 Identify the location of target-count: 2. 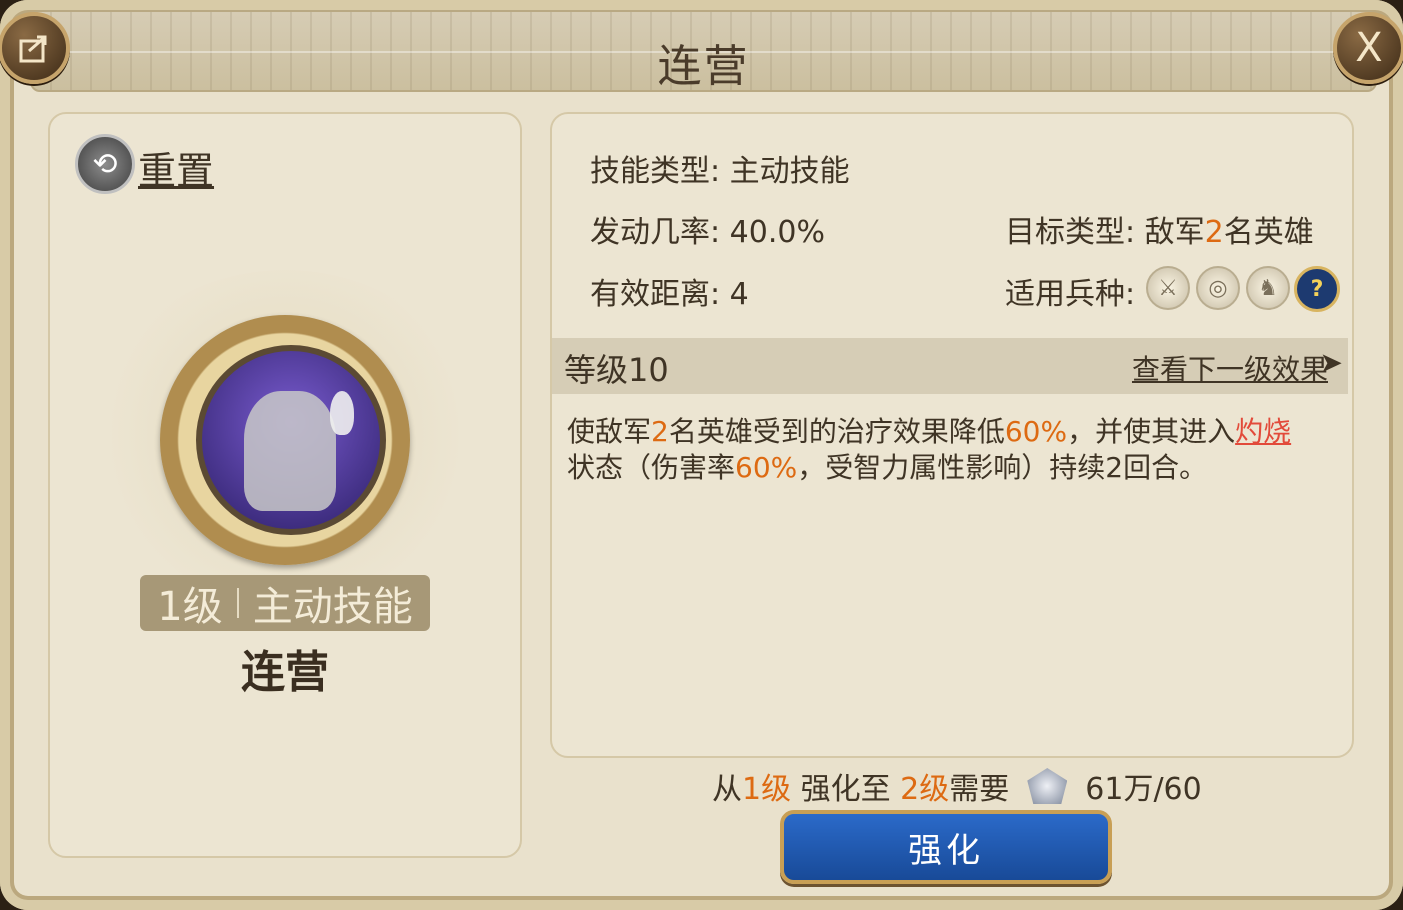
(1214, 232).